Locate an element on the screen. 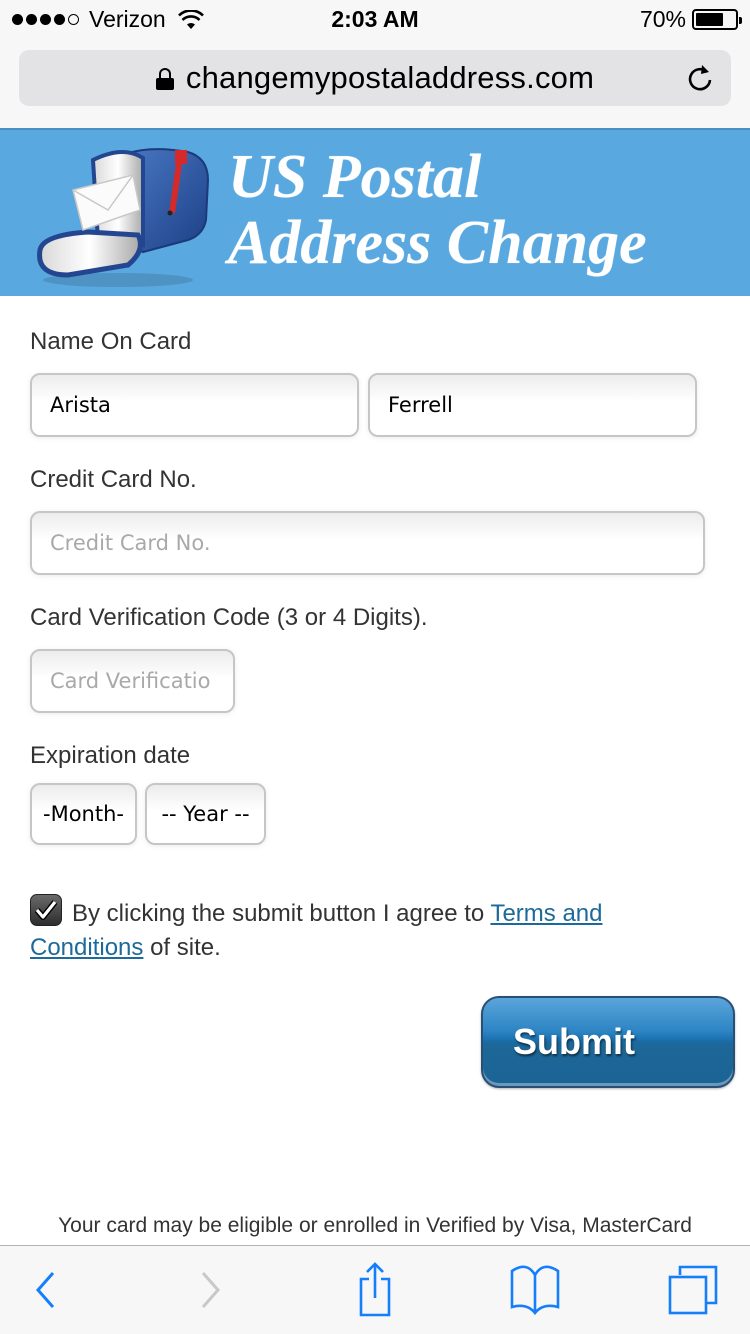 The width and height of the screenshot is (750, 1334). banner-title-line2: Address Change is located at coordinates (437, 243).